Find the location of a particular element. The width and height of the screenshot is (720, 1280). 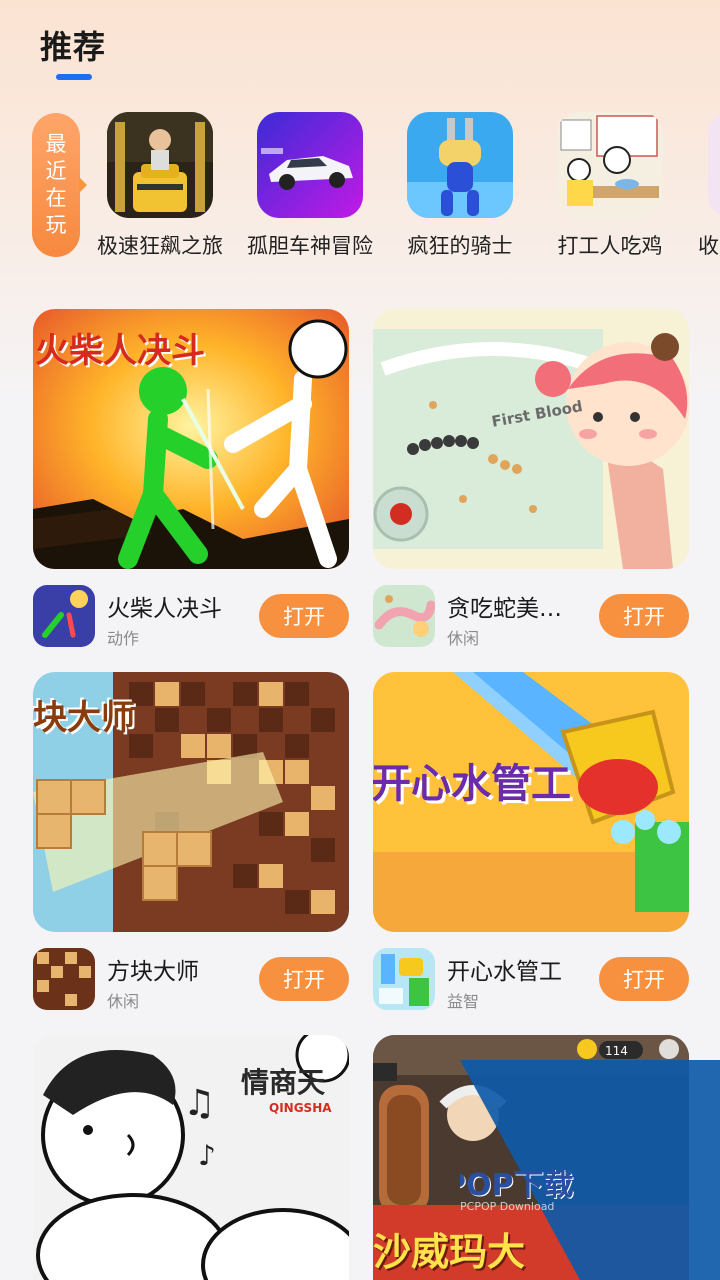

recent-item: 收 is located at coordinates (705, 186).